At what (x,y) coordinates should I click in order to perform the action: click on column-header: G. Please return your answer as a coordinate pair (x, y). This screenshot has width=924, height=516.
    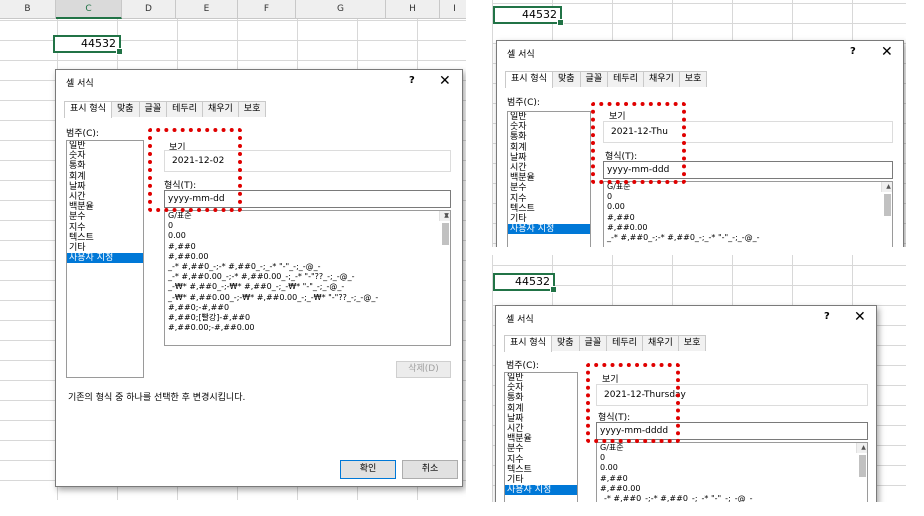
    Looking at the image, I should click on (341, 9).